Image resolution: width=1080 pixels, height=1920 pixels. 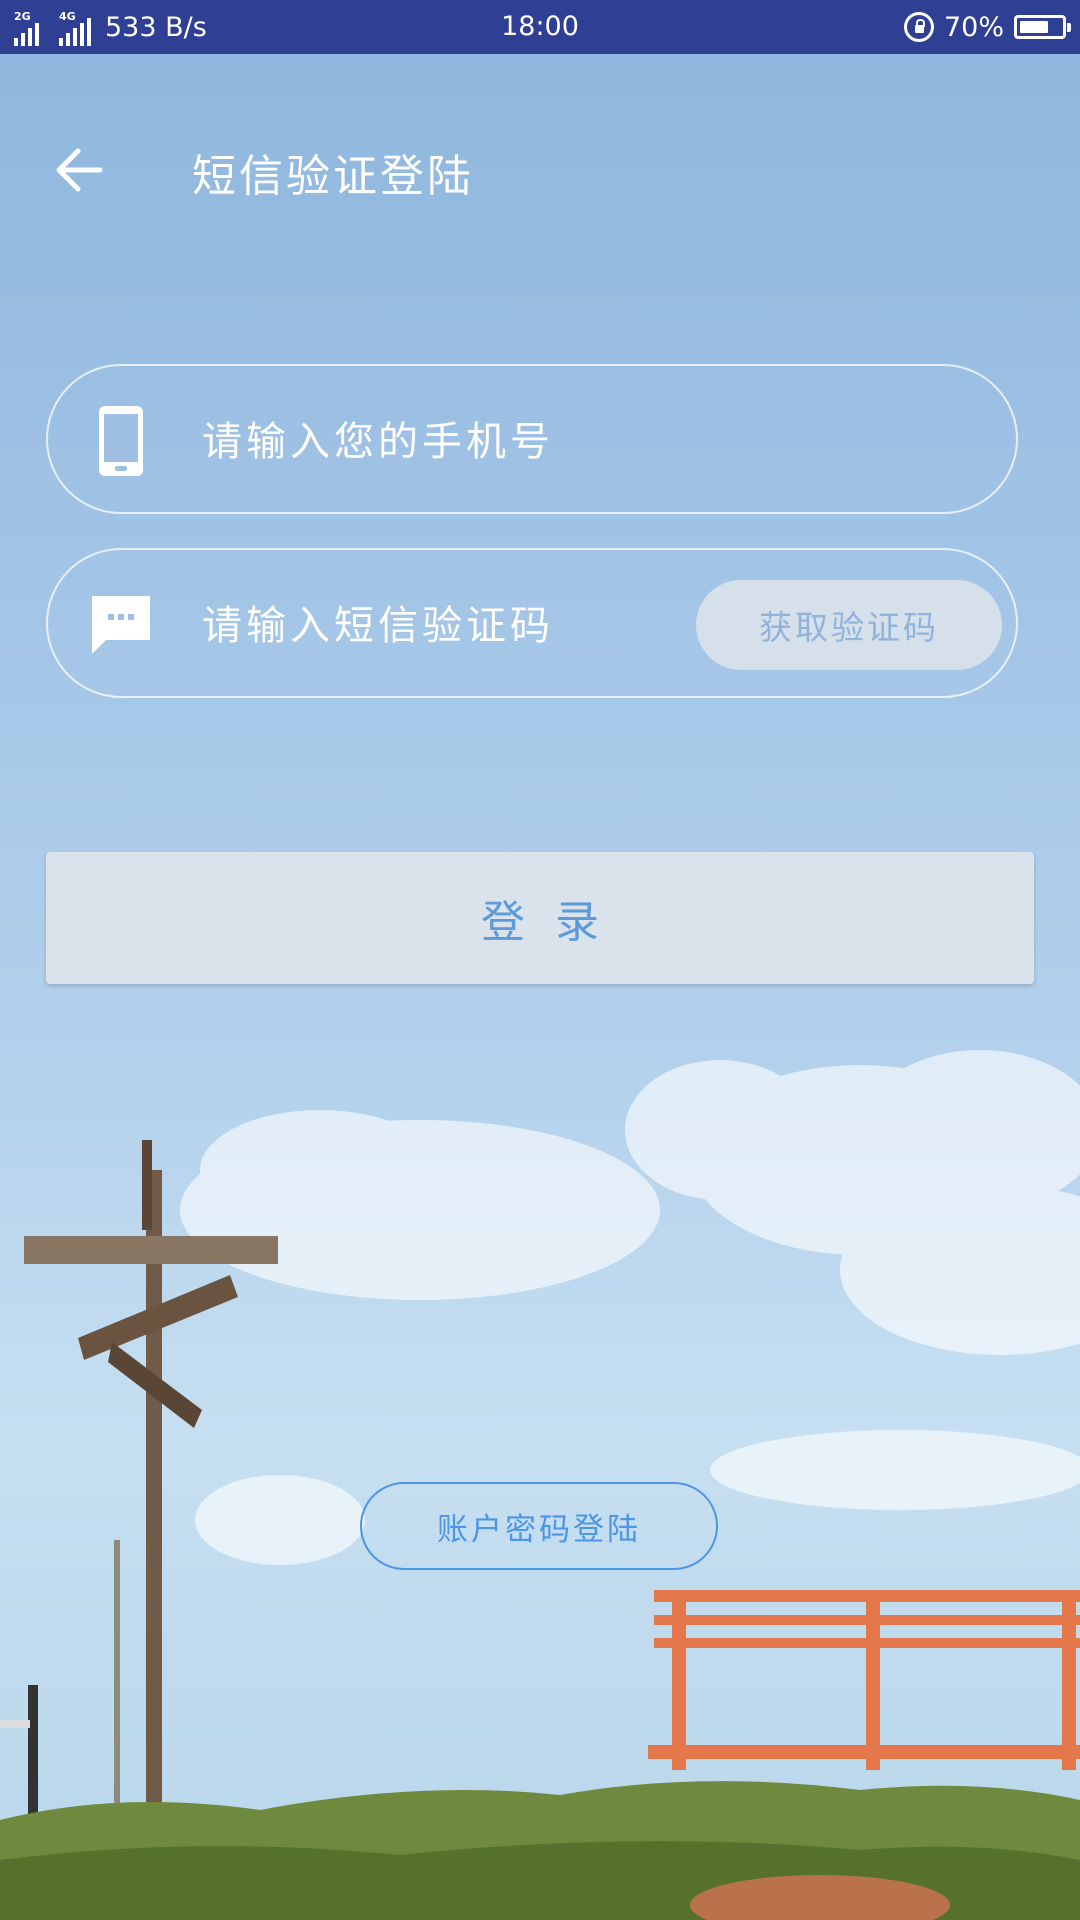 What do you see at coordinates (539, 1526) in the screenshot?
I see `account-password-login-button: 账户密码登陆` at bounding box center [539, 1526].